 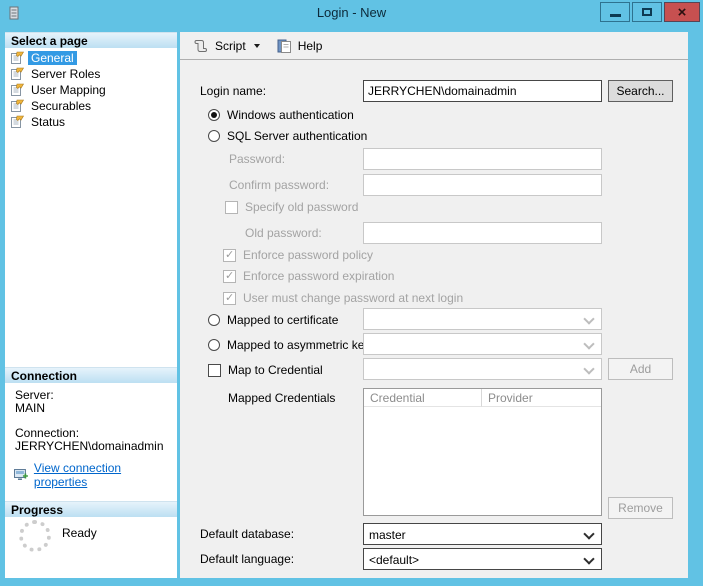 What do you see at coordinates (308, 255) in the screenshot?
I see `enforce-policy-label: Enforce password policy` at bounding box center [308, 255].